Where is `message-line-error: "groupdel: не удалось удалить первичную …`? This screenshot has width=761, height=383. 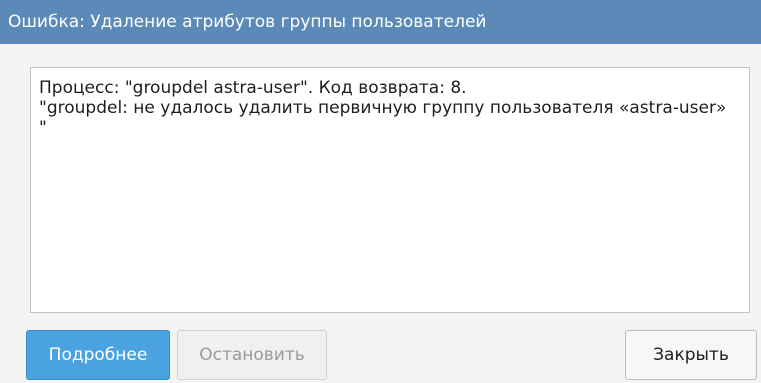 message-line-error: "groupdel: не удалось удалить первичную … is located at coordinates (383, 108).